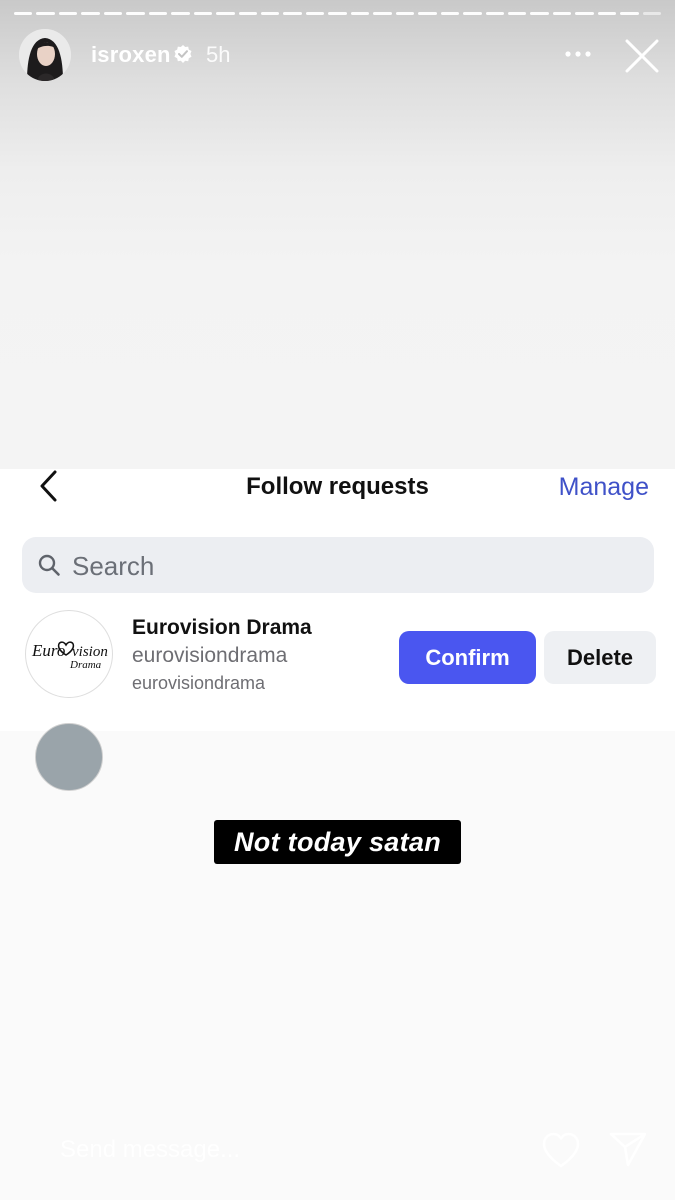 The image size is (675, 1200). Describe the element at coordinates (199, 683) in the screenshot. I see `request-subtitle: eurovisiondrama` at that location.